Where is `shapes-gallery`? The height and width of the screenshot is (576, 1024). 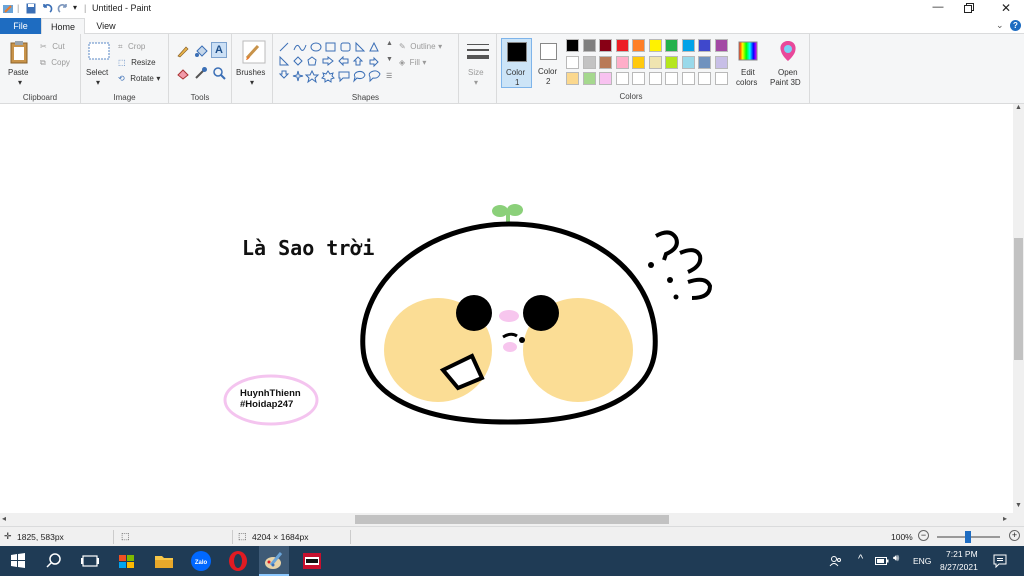
shapes-gallery is located at coordinates (332, 63).